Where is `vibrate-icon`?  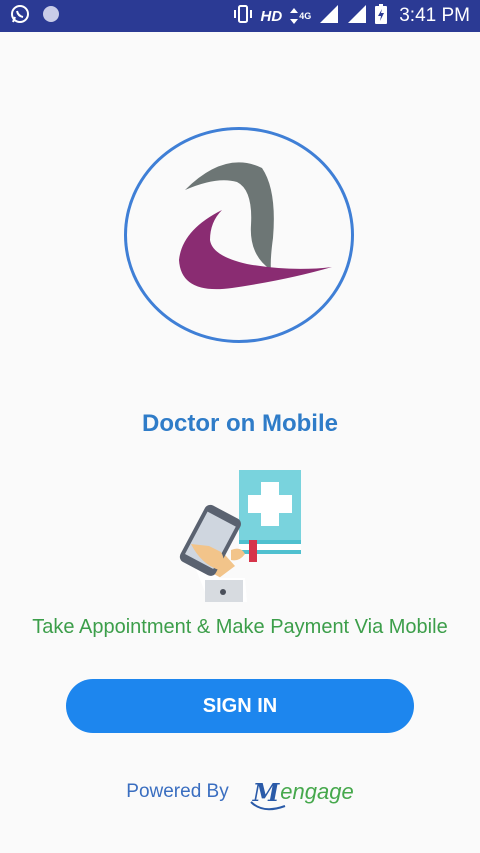 vibrate-icon is located at coordinates (243, 16).